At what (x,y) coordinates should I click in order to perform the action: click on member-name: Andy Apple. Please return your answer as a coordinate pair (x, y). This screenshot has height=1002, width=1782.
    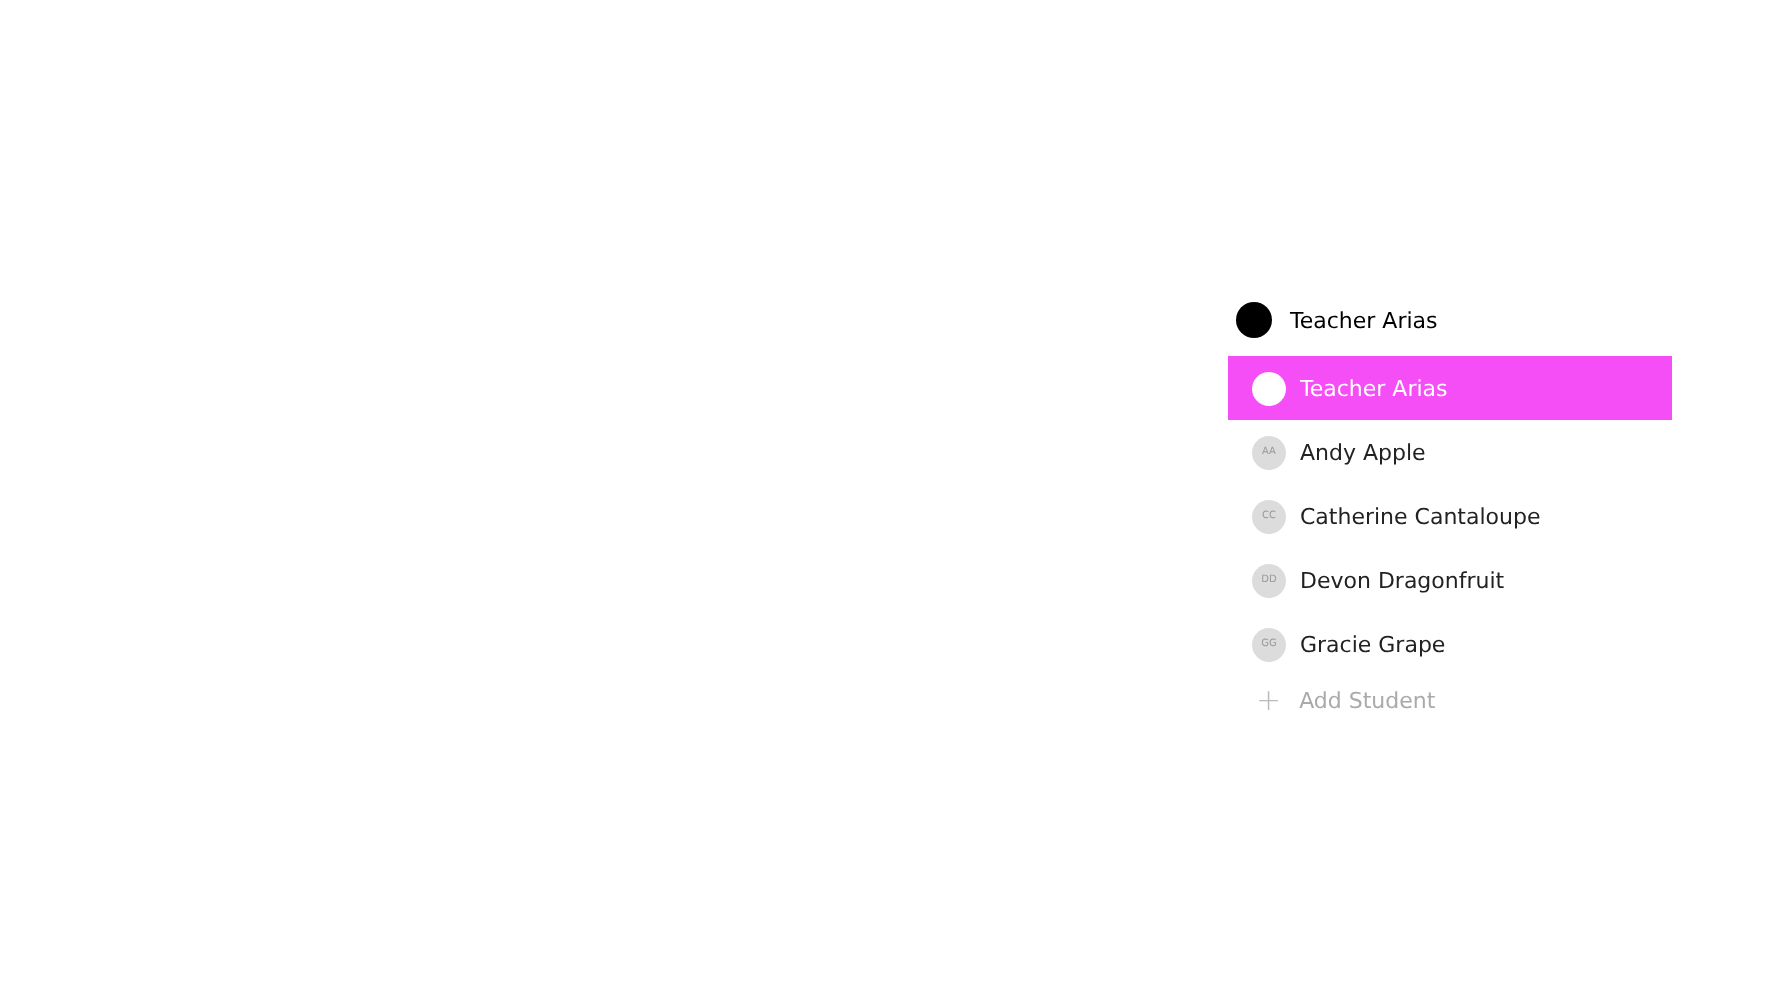
    Looking at the image, I should click on (1363, 452).